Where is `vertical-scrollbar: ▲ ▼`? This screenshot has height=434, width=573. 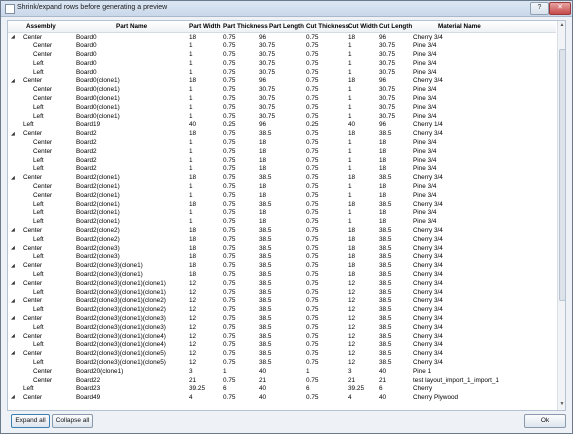
vertical-scrollbar: ▲ ▼ is located at coordinates (561, 215).